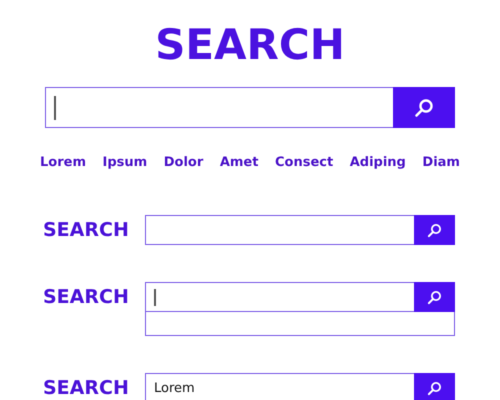 This screenshot has width=500, height=400. Describe the element at coordinates (239, 162) in the screenshot. I see `tag-link: Amet` at that location.